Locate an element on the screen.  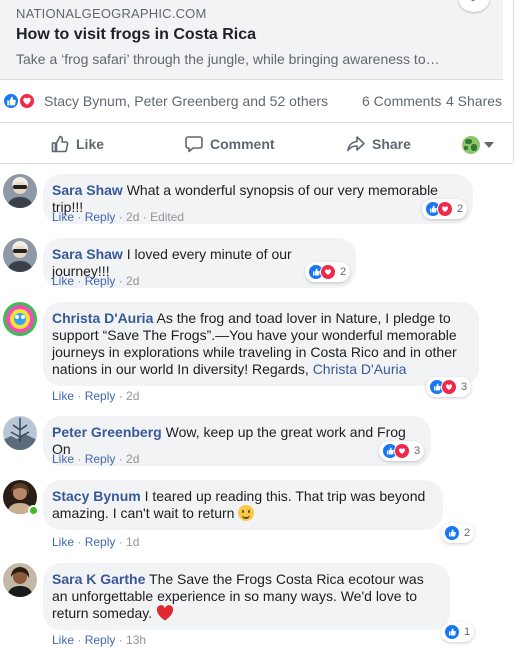
comment-button: Comment is located at coordinates (229, 144).